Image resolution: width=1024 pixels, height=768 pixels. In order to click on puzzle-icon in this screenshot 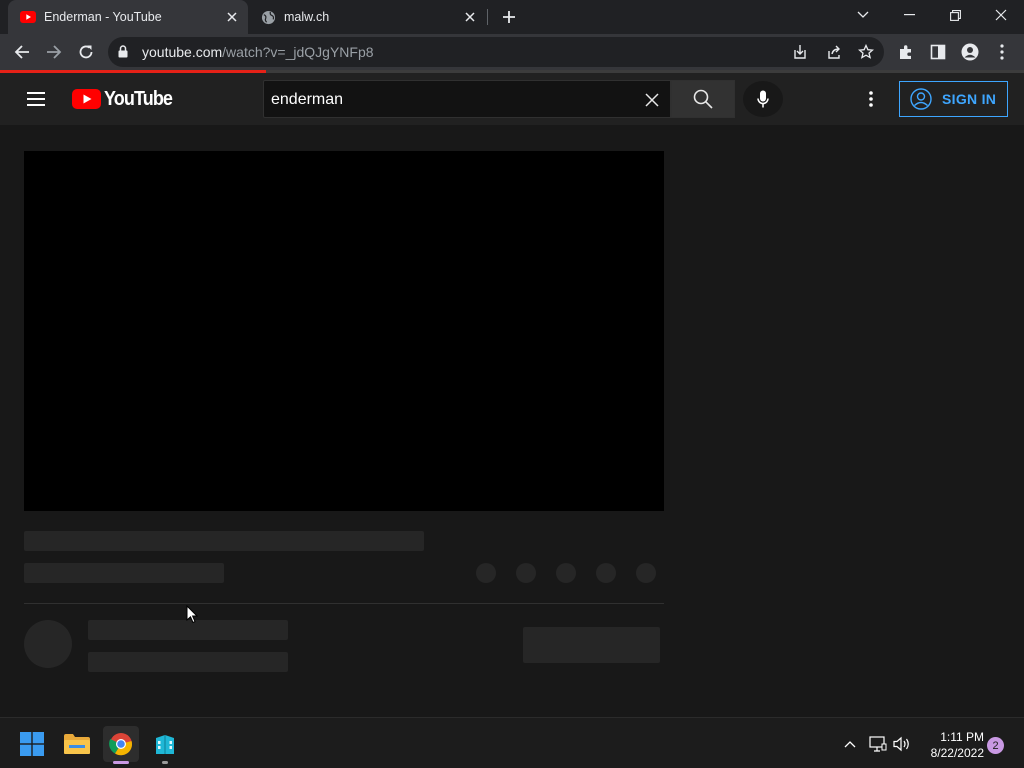, I will do `click(905, 52)`.